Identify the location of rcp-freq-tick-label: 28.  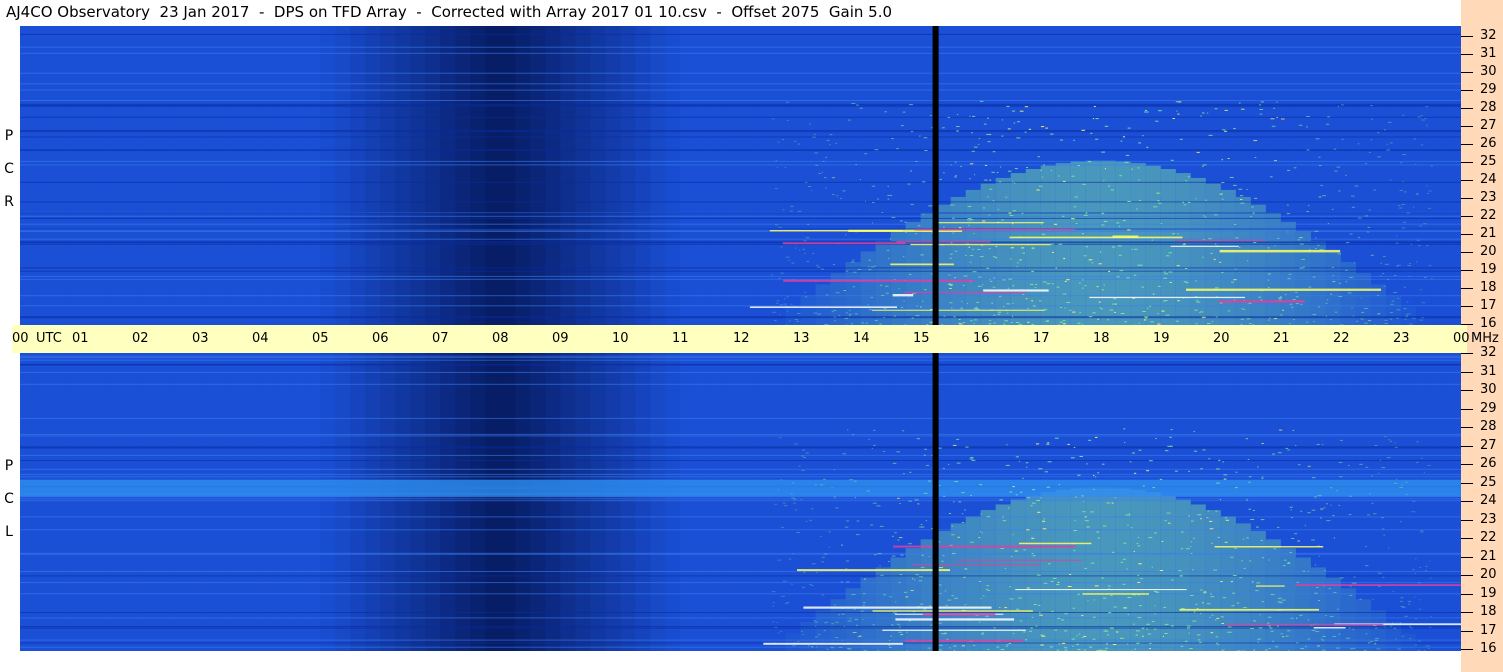
(1488, 107).